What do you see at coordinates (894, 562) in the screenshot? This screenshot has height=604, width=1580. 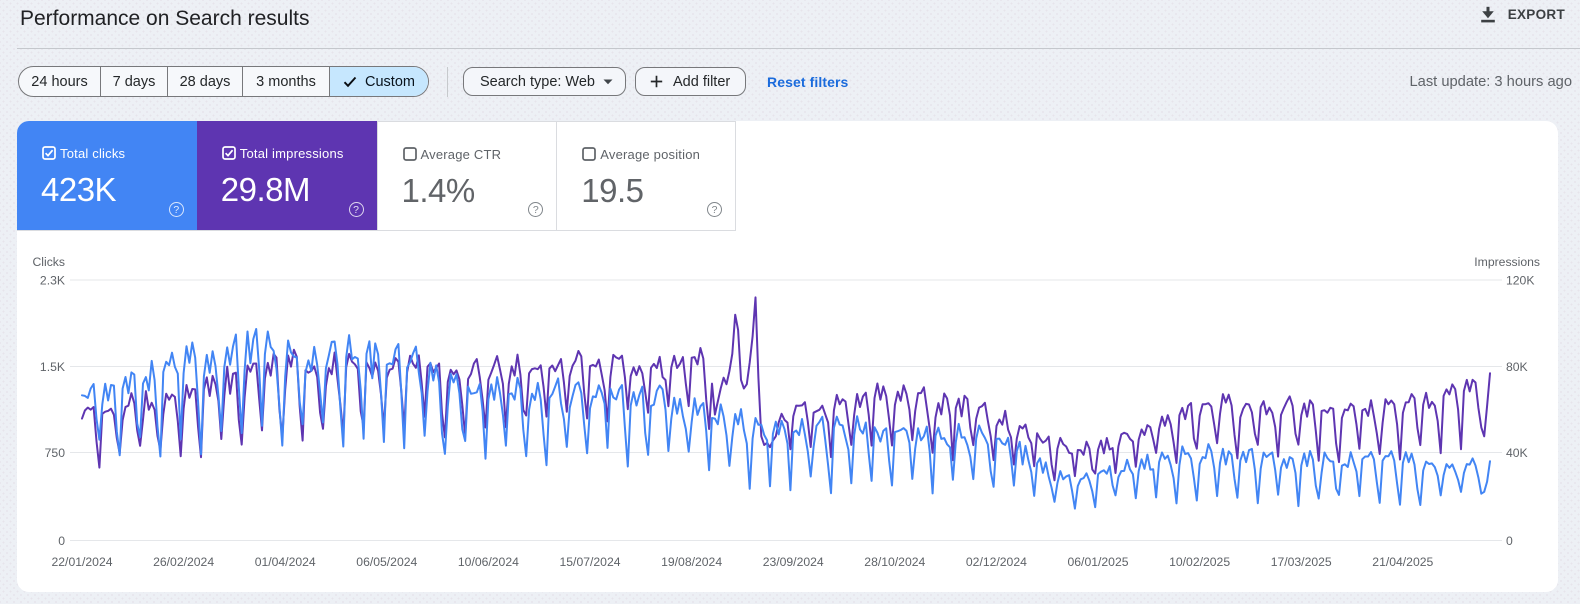 I see `svg-text: 28/10/2024` at bounding box center [894, 562].